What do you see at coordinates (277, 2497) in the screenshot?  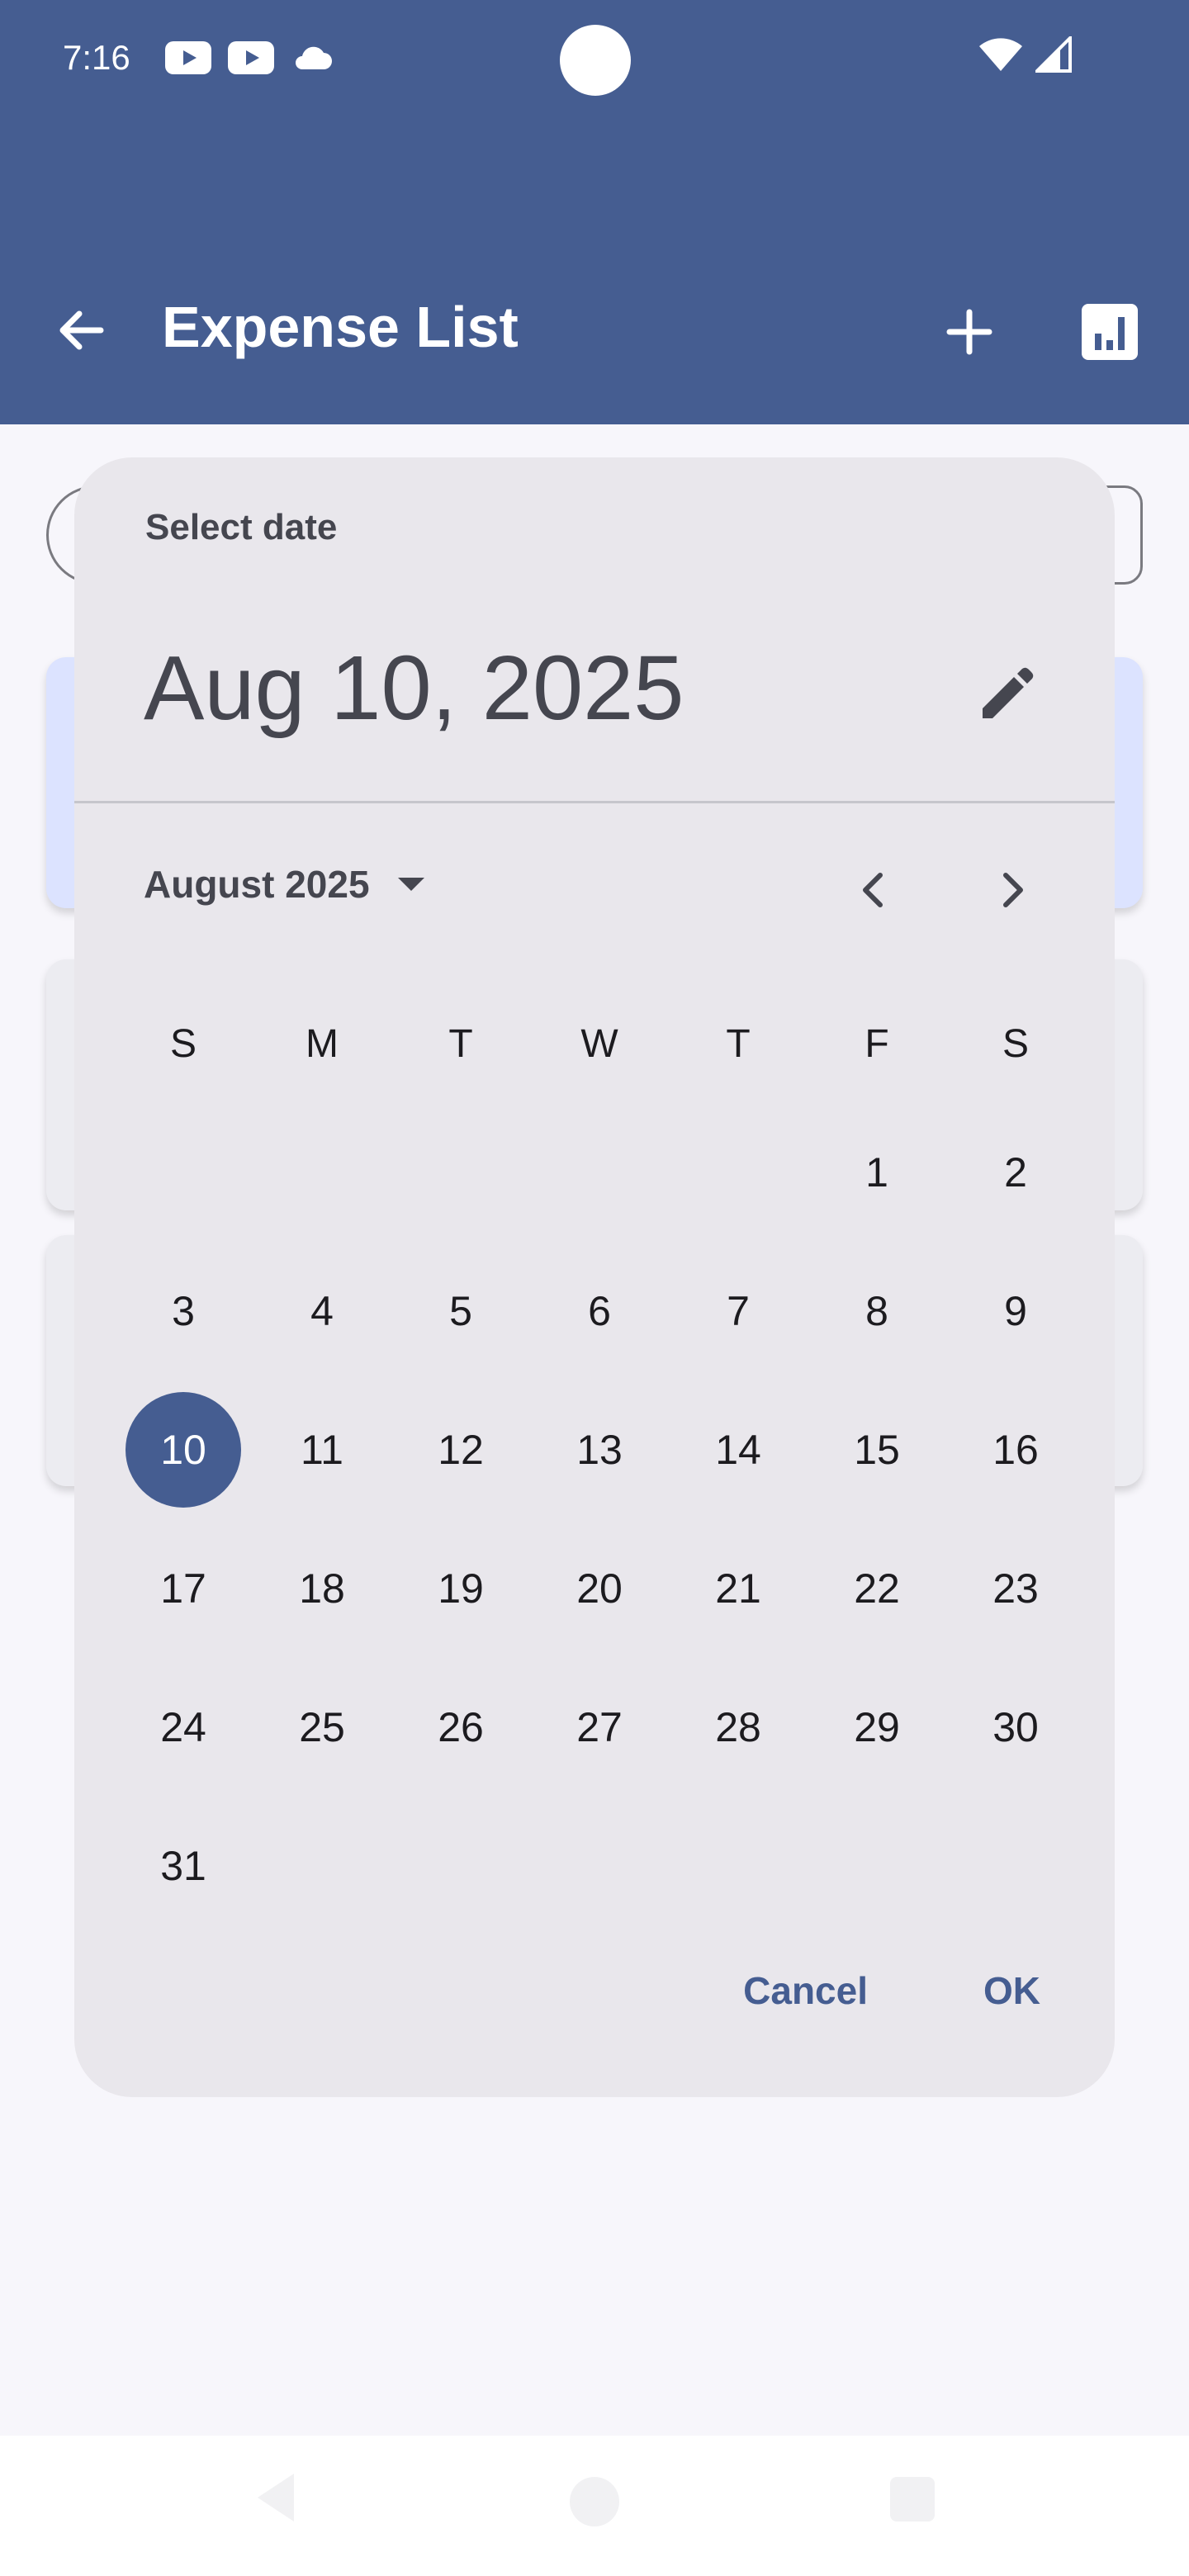 I see `nav-back-icon` at bounding box center [277, 2497].